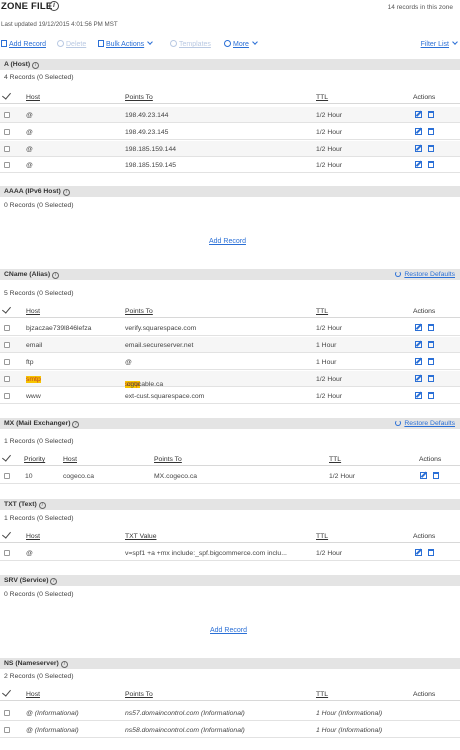 Image resolution: width=460 pixels, height=750 pixels. What do you see at coordinates (71, 44) in the screenshot?
I see `delete-button: Delete` at bounding box center [71, 44].